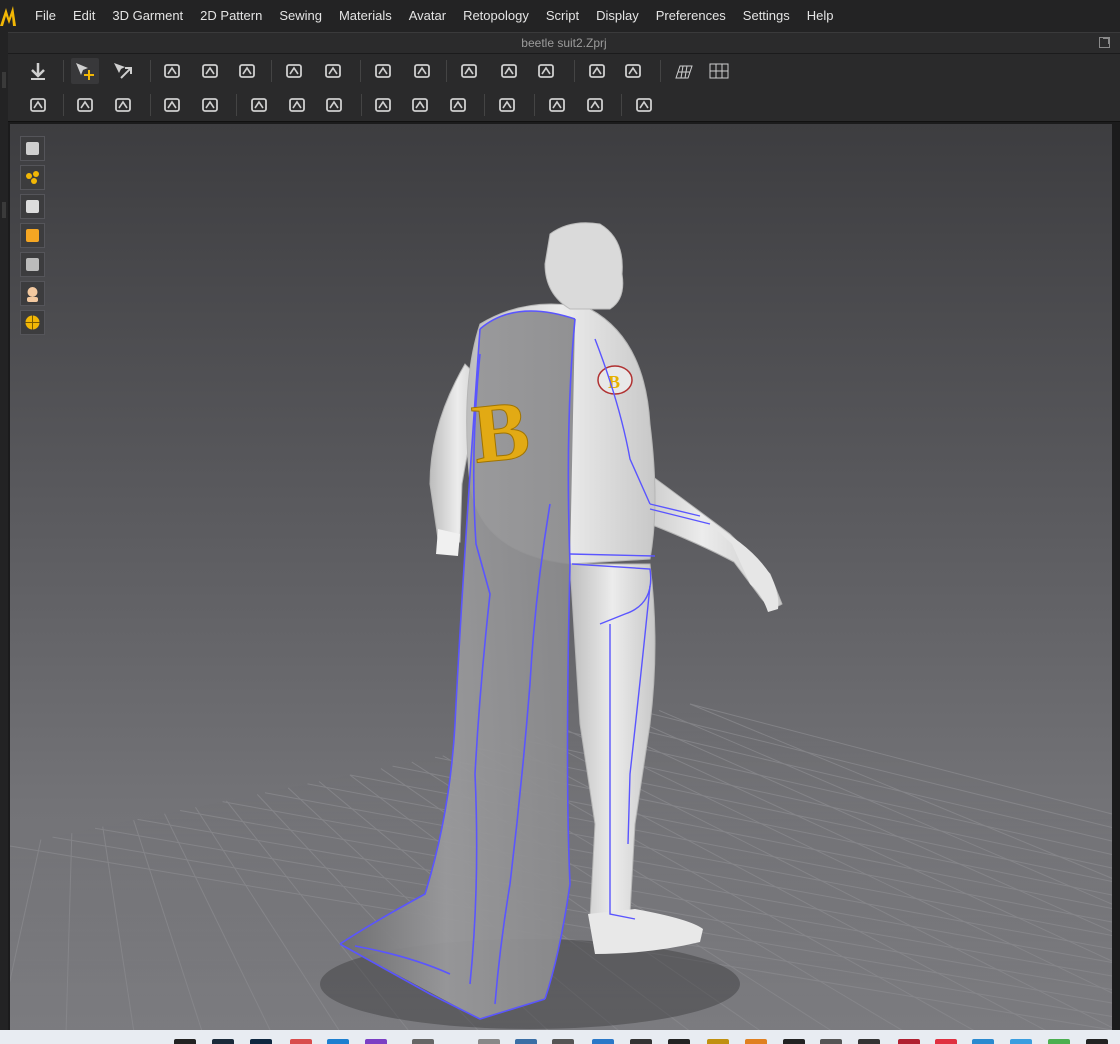 Image resolution: width=1120 pixels, height=1044 pixels. I want to click on primary-toolbar, so click(564, 71).